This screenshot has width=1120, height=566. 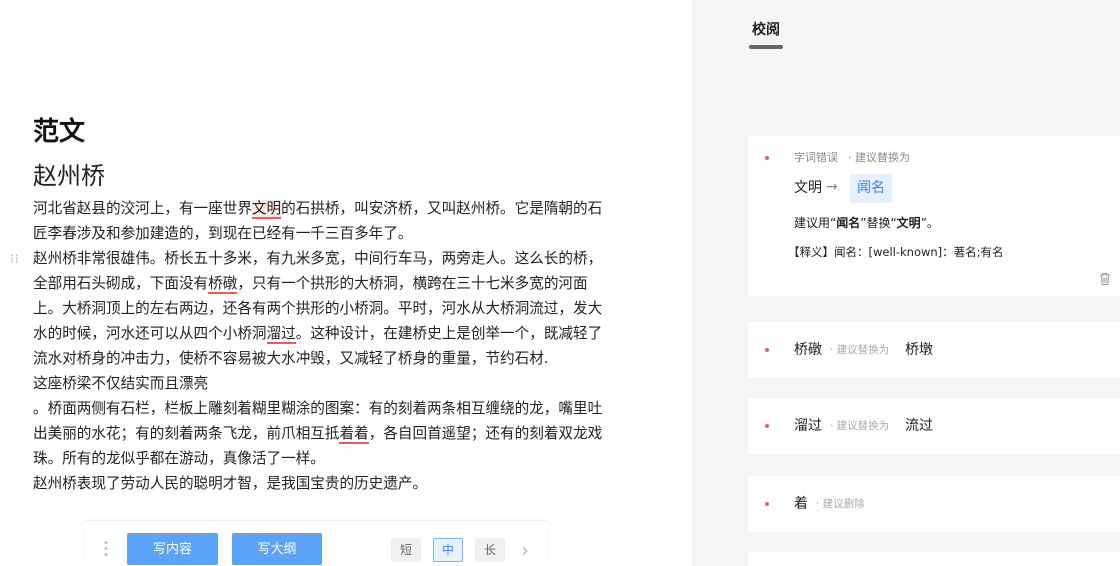 I want to click on original-word: 文明, so click(x=808, y=188).